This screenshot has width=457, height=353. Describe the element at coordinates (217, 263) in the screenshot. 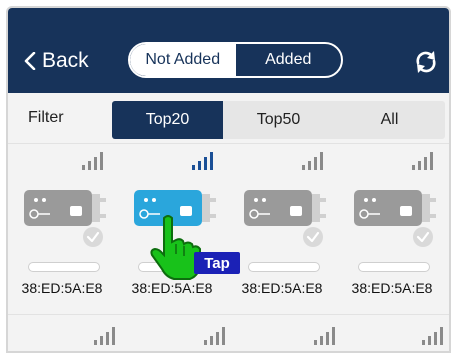

I see `tap-hint-badge: Tap` at that location.